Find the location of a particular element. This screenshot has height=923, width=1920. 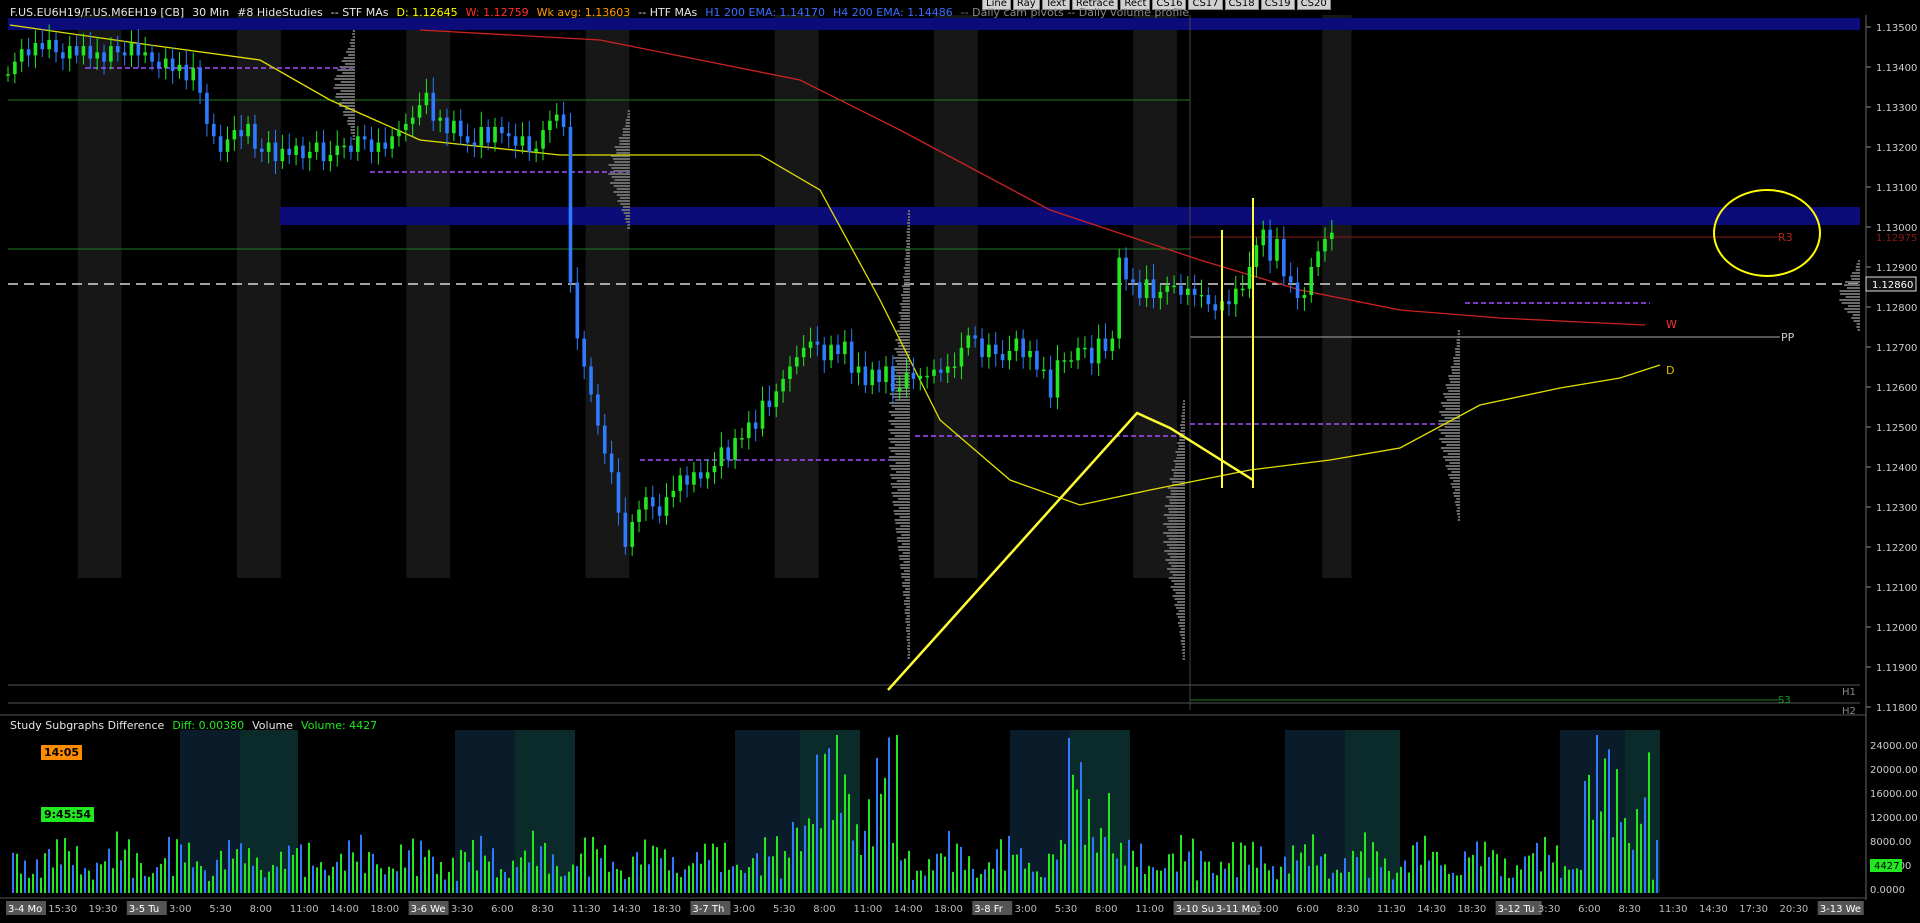

volume-axis-label: 24000.00 is located at coordinates (1894, 746).